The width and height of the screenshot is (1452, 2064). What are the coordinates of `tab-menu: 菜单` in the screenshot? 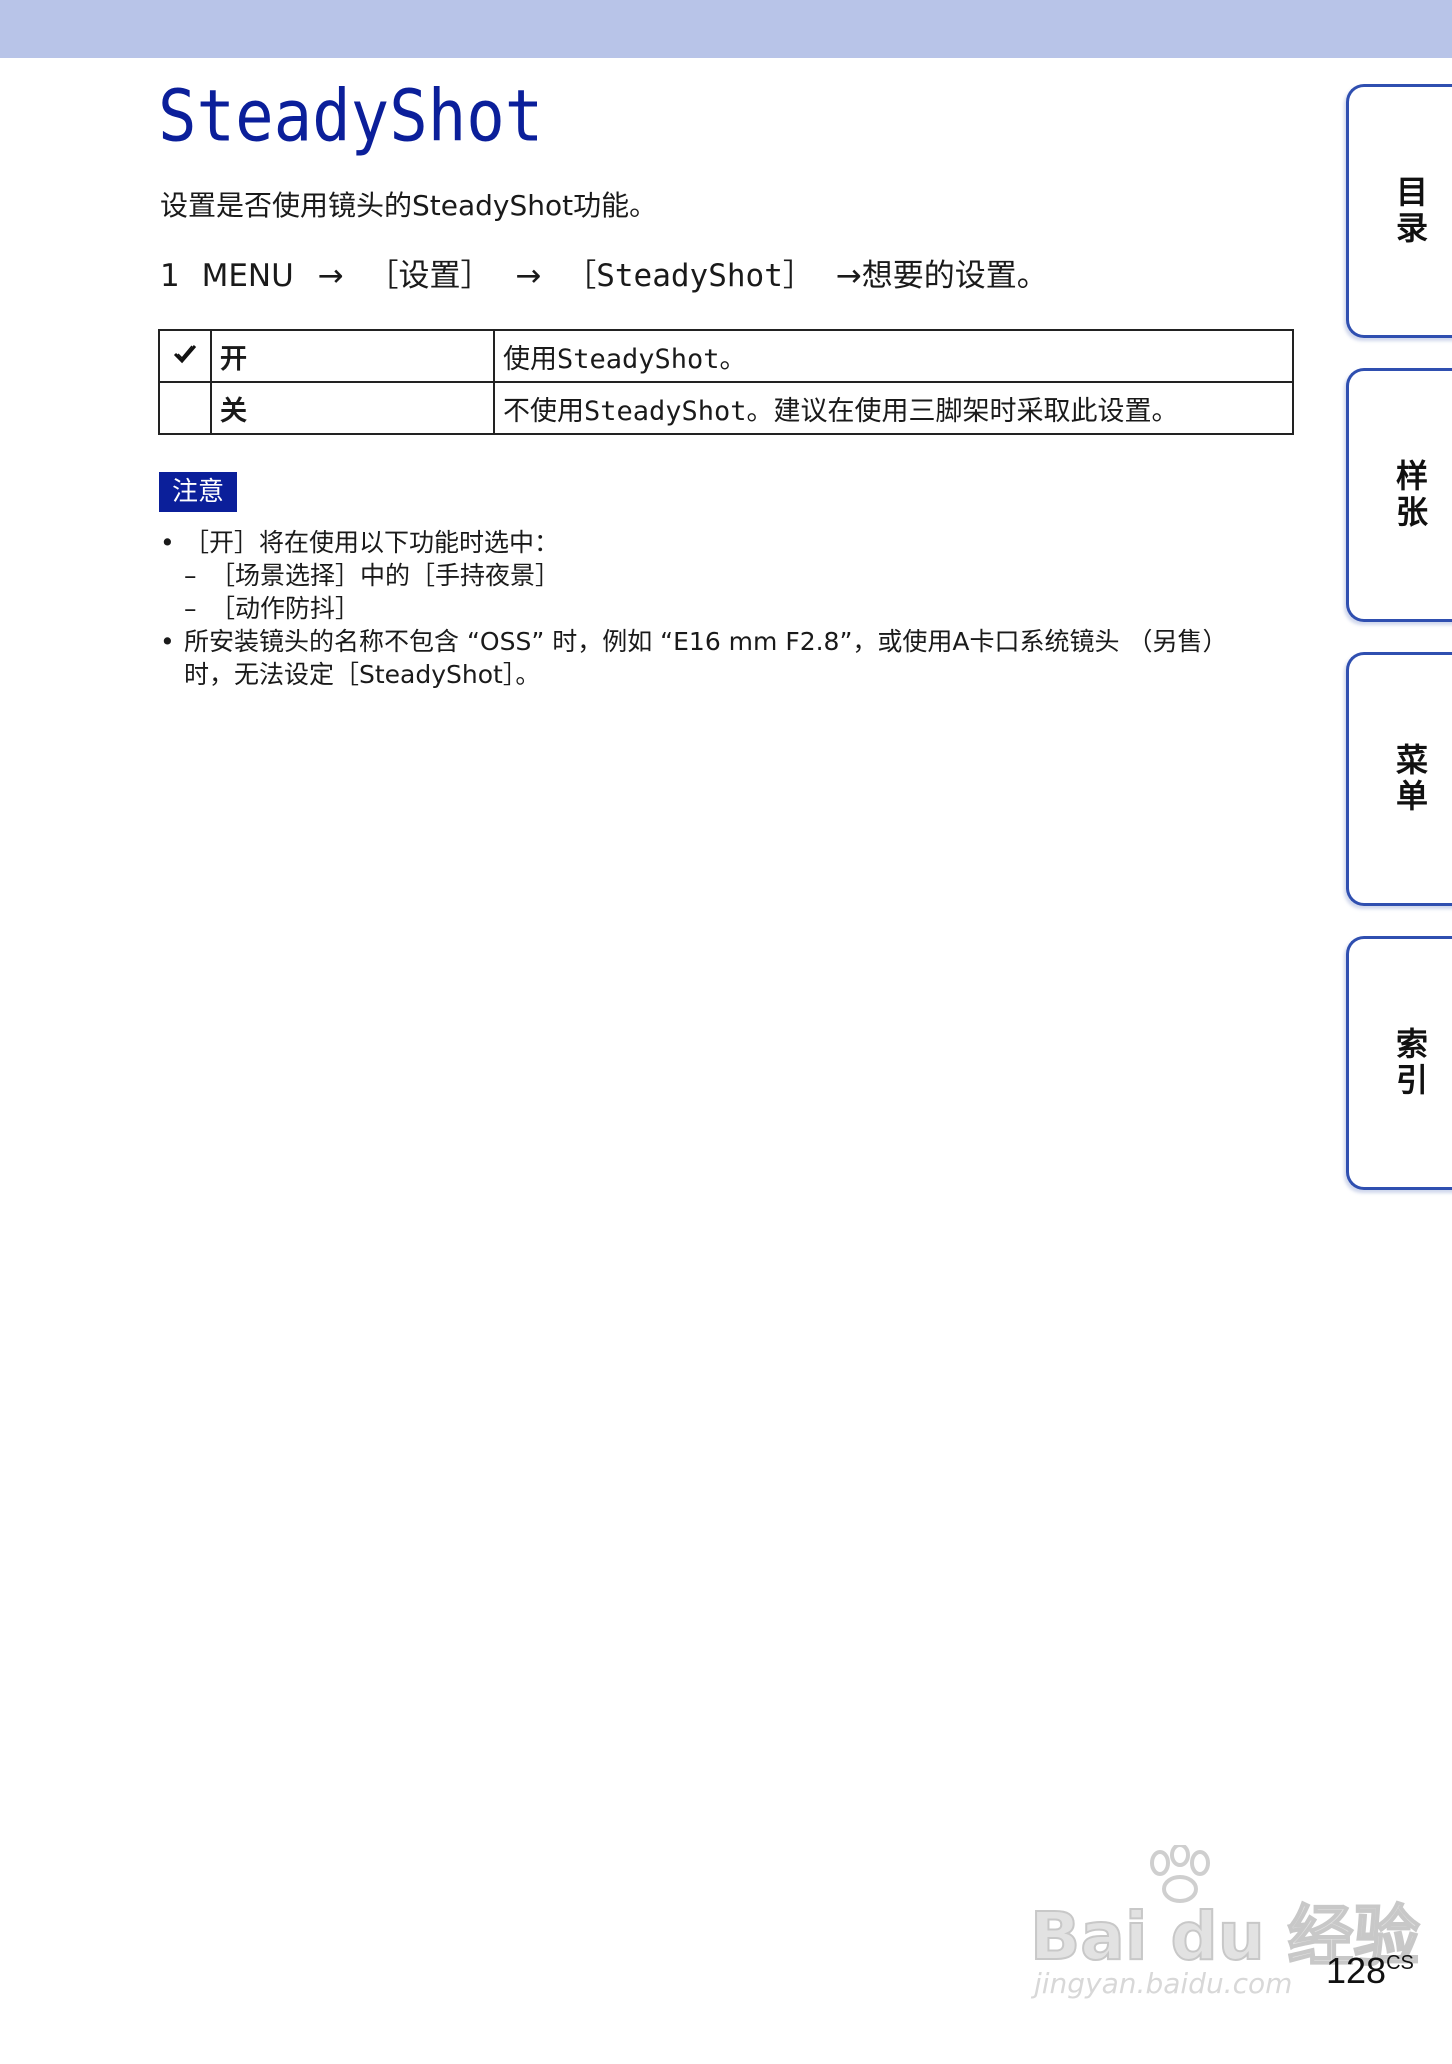 It's located at (1399, 779).